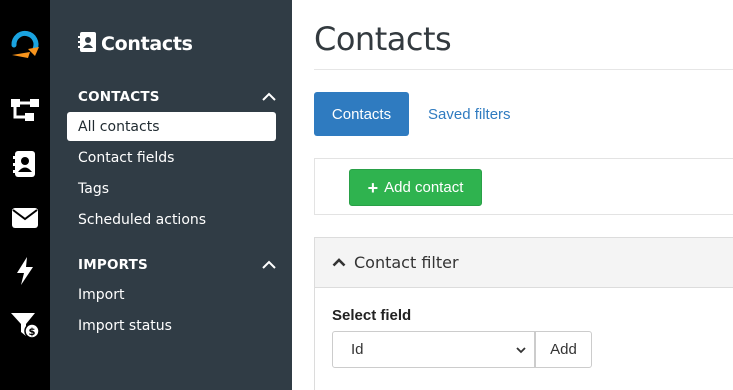  Describe the element at coordinates (433, 349) in the screenshot. I see `field-select: Id` at that location.